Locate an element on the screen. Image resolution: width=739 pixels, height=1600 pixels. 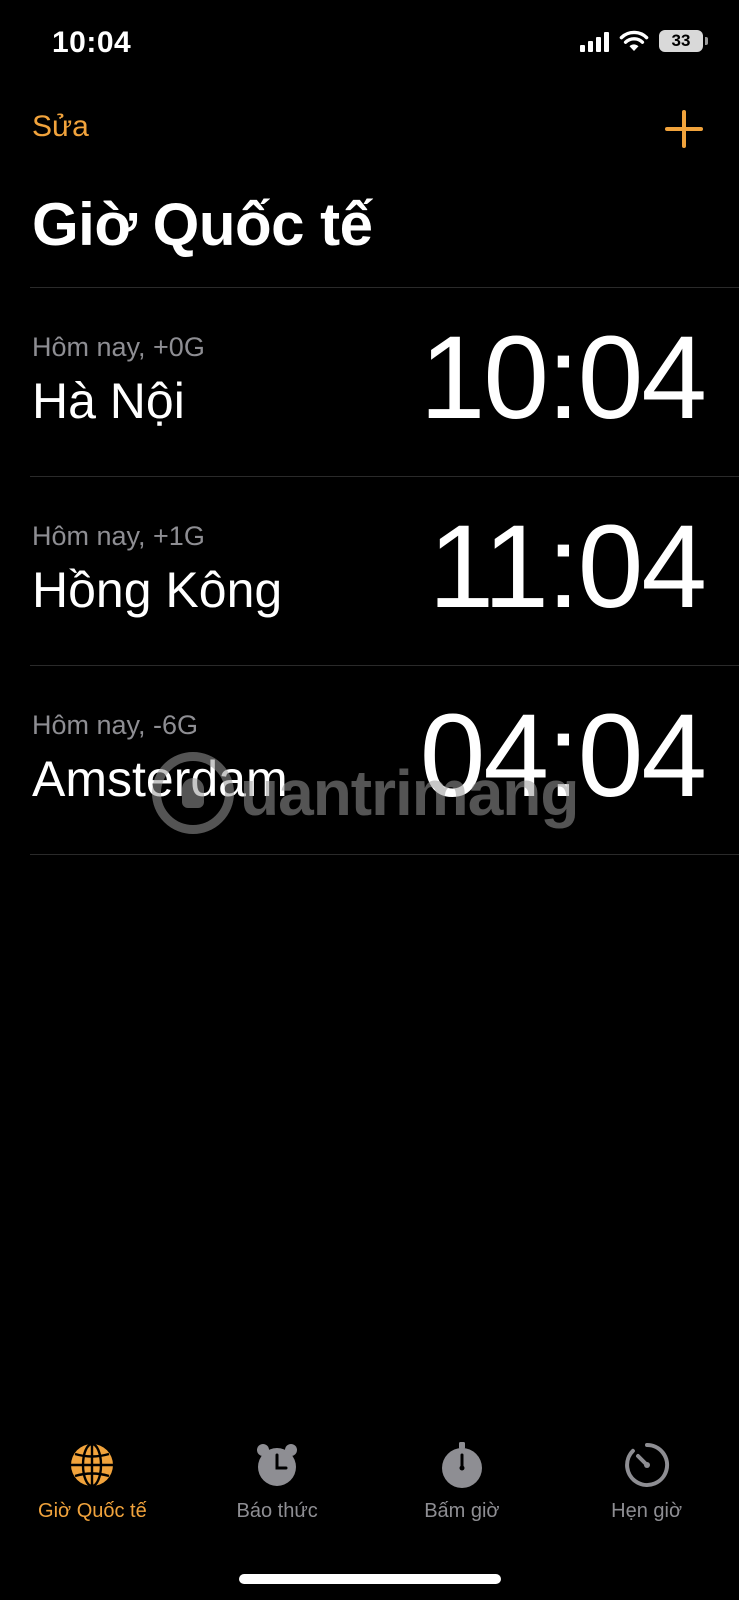
clock-offset: Hôm nay, +1G is located at coordinates (118, 536).